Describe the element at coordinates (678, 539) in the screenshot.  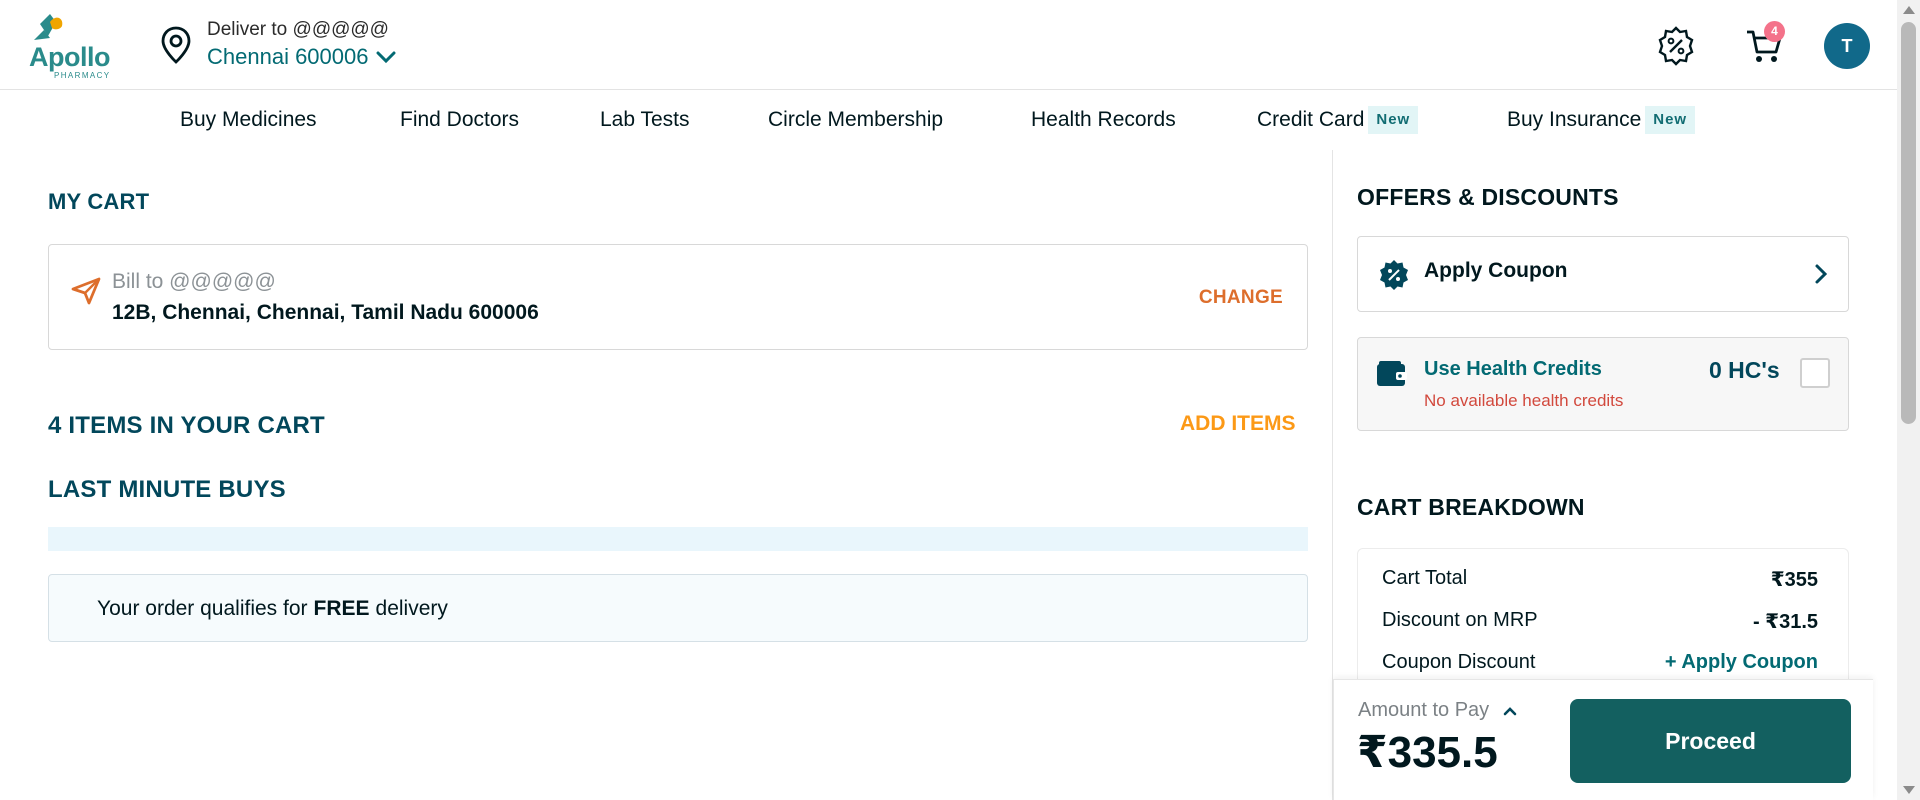
I see `last-minute-buys-strip` at that location.